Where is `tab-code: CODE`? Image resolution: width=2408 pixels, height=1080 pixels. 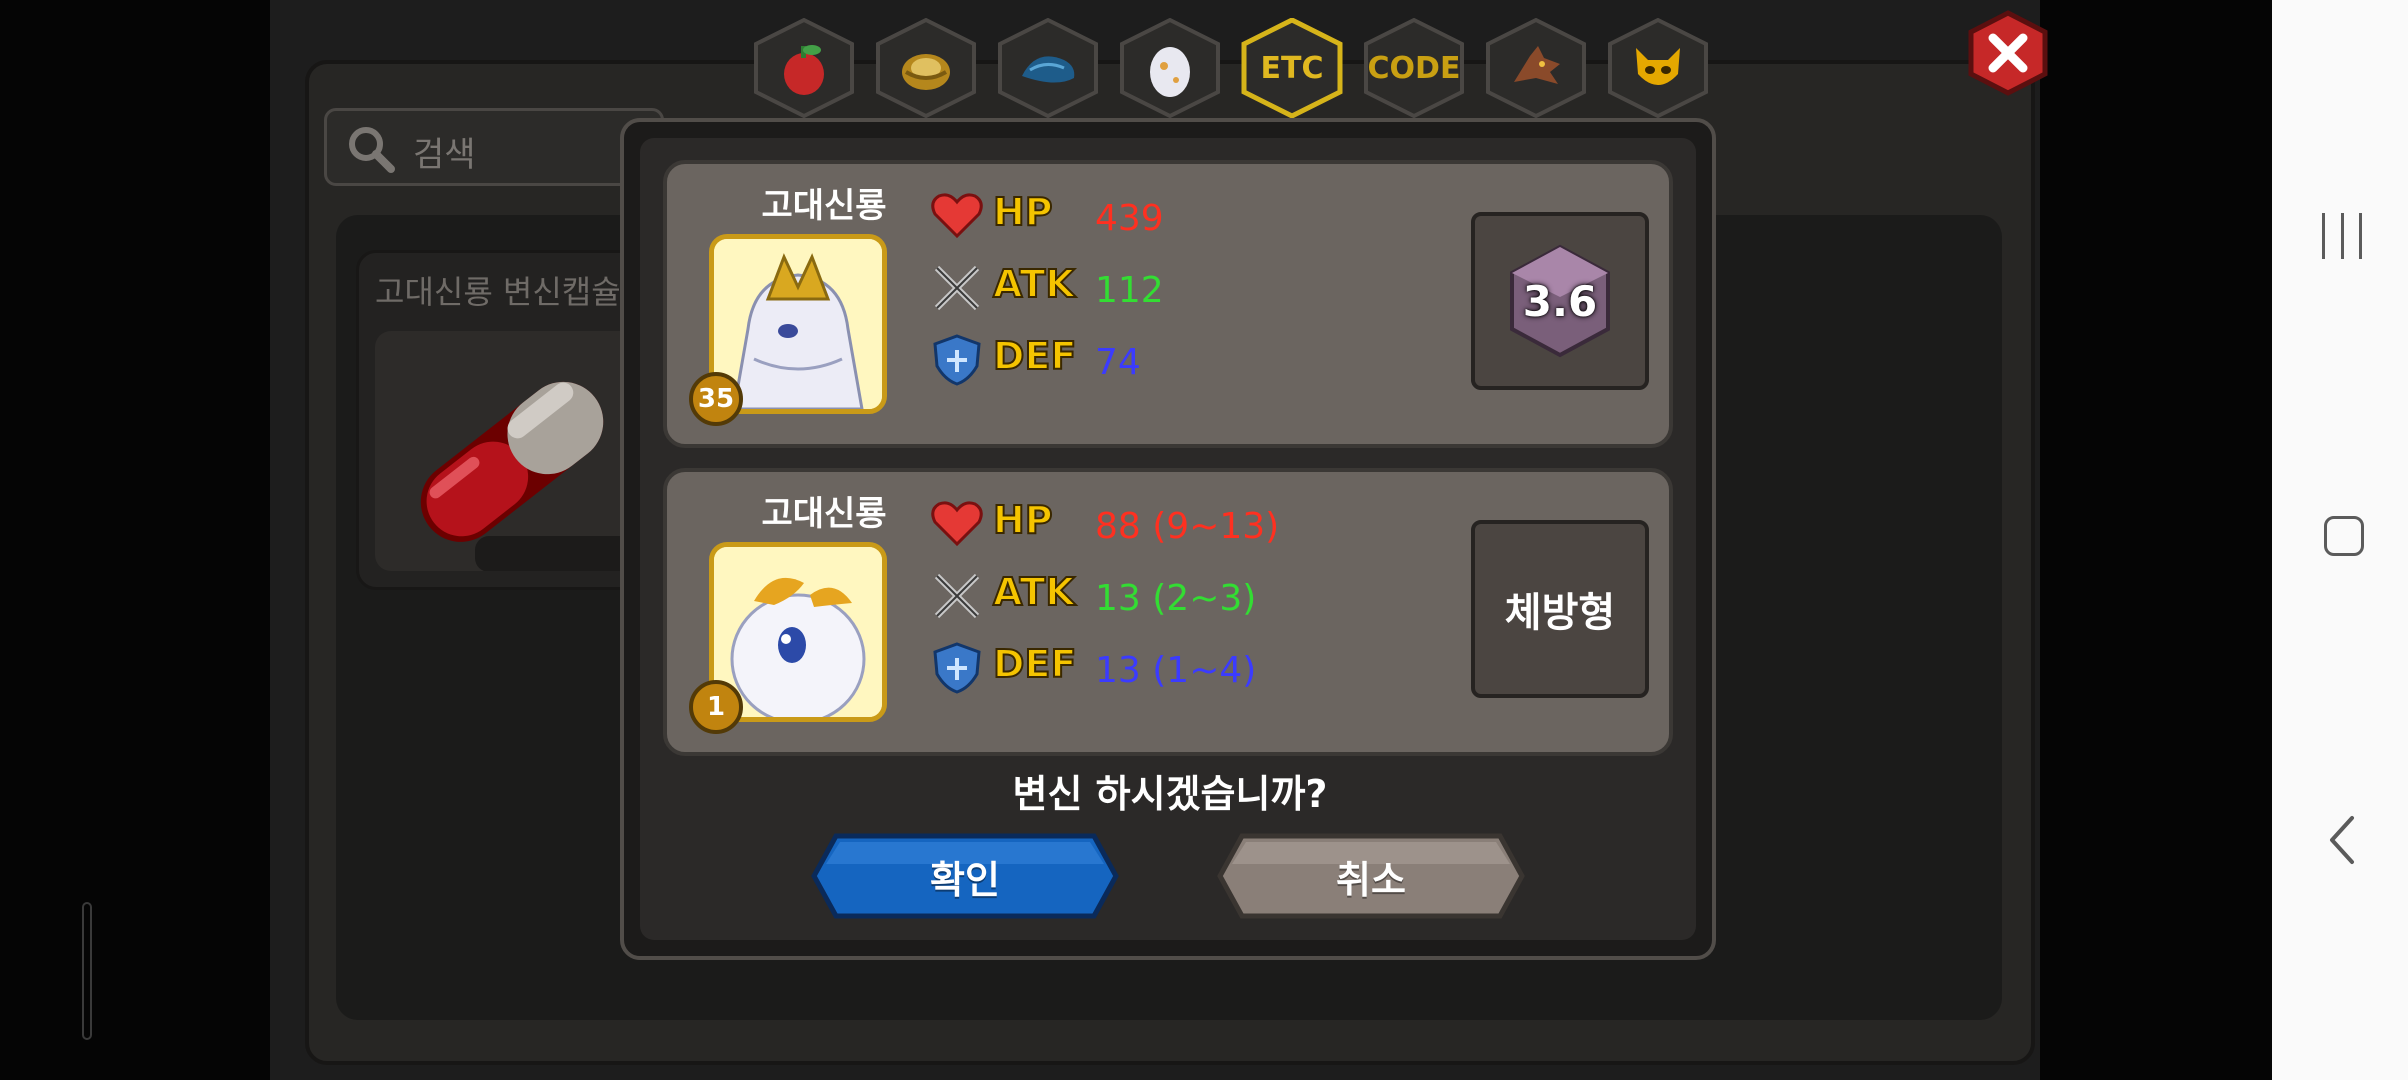
tab-code: CODE is located at coordinates (1414, 68).